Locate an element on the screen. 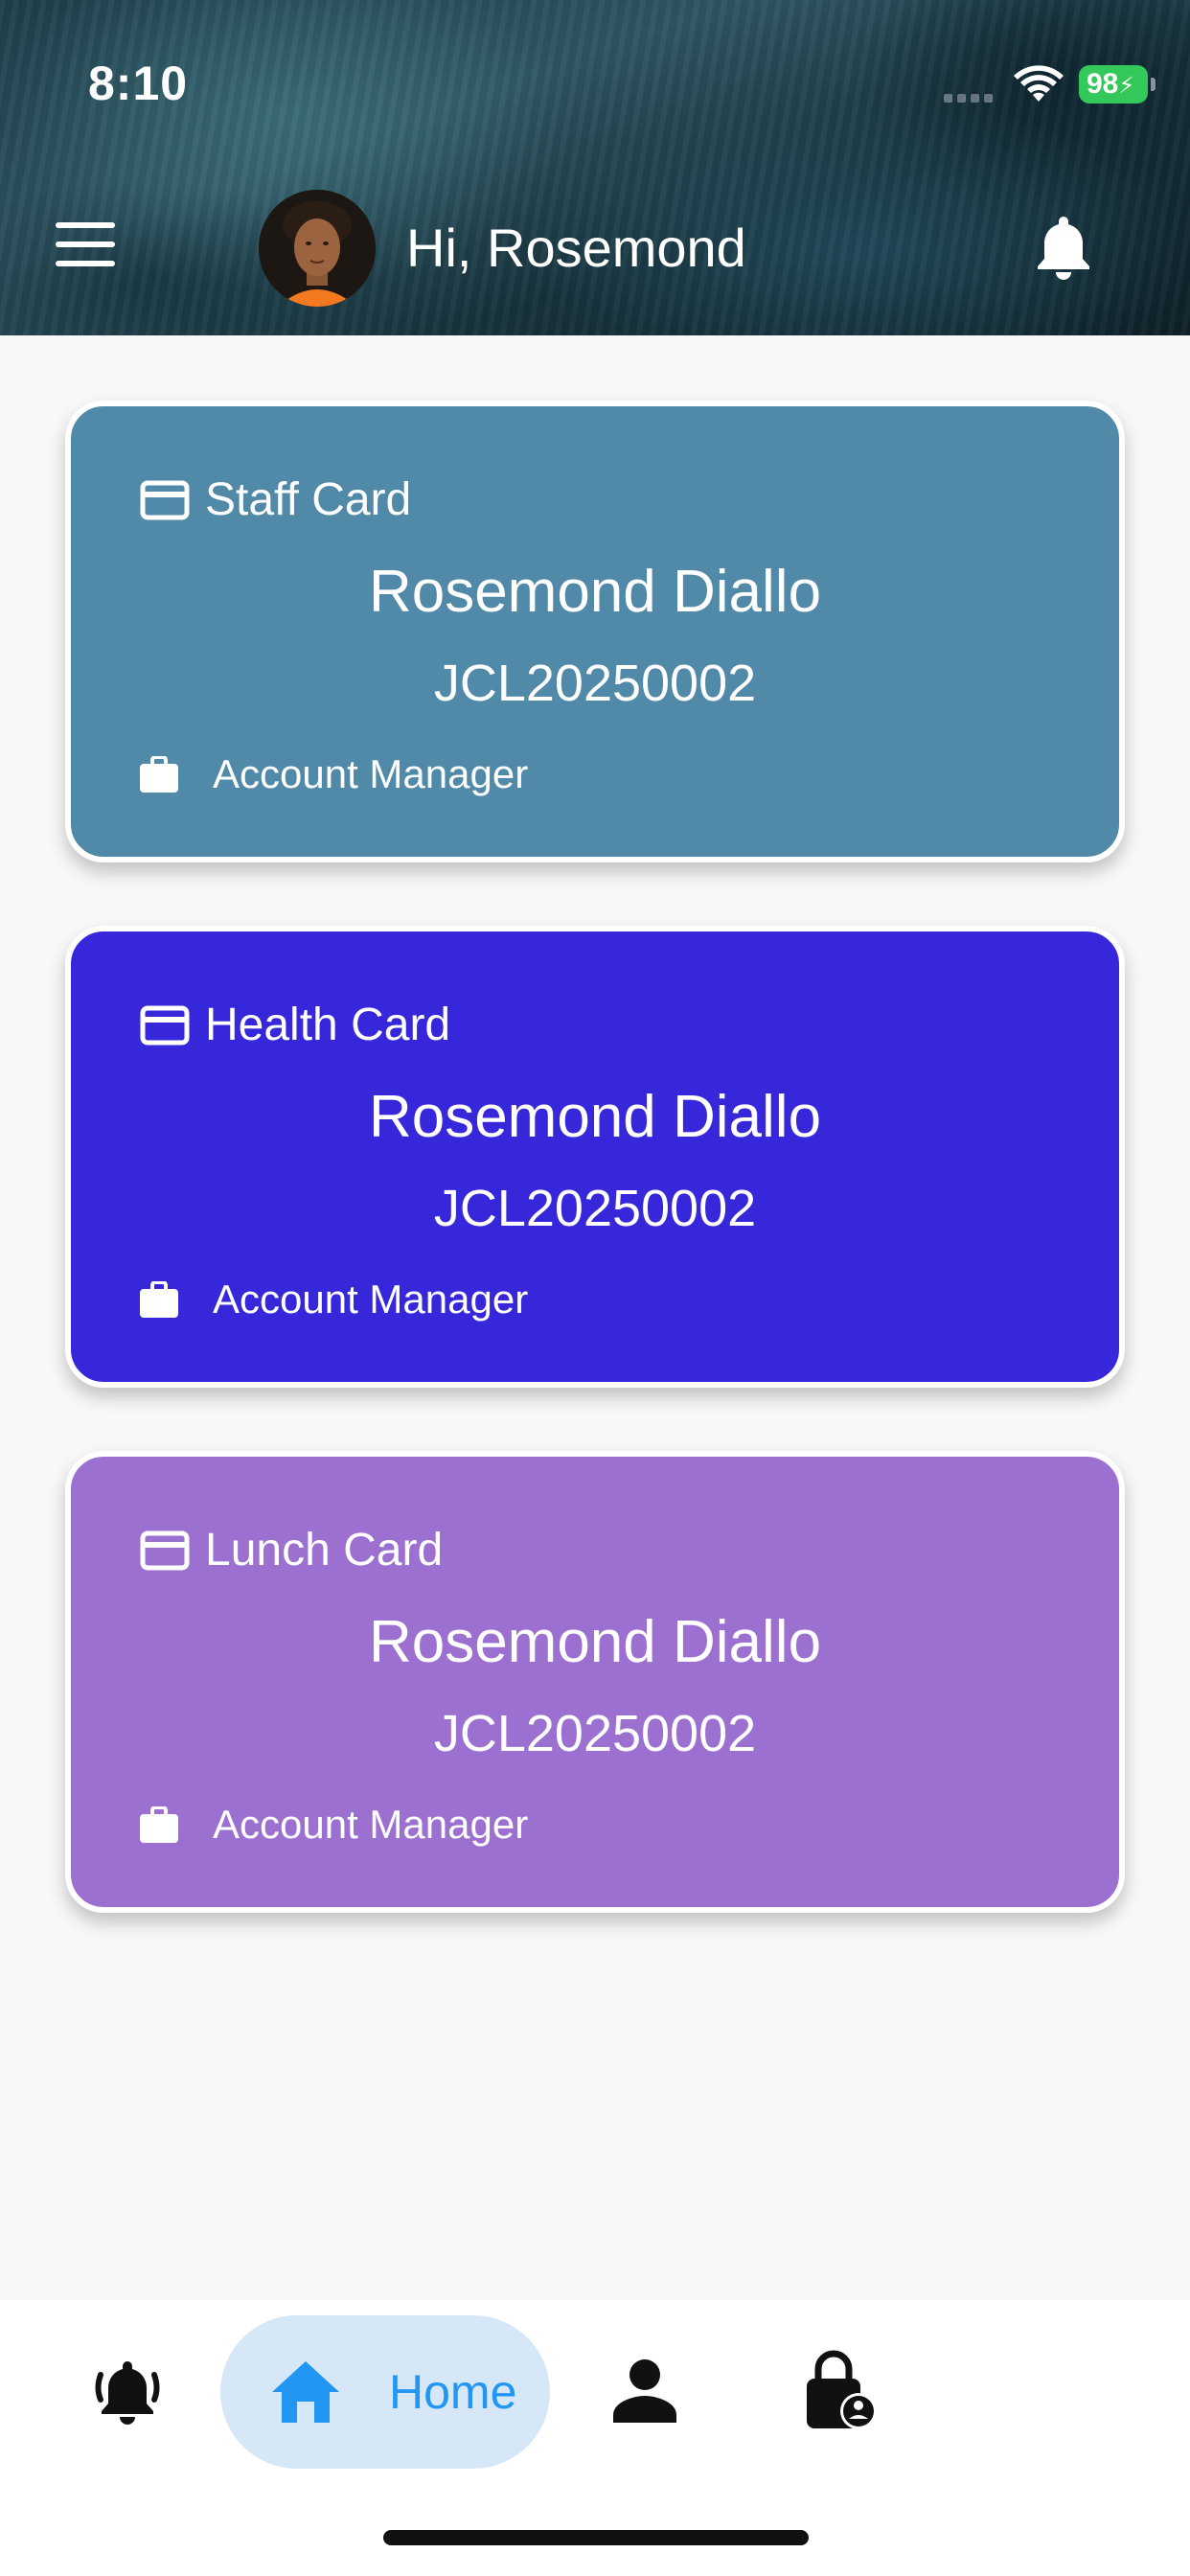 The image size is (1190, 2576). card-type: Health Card is located at coordinates (295, 1025).